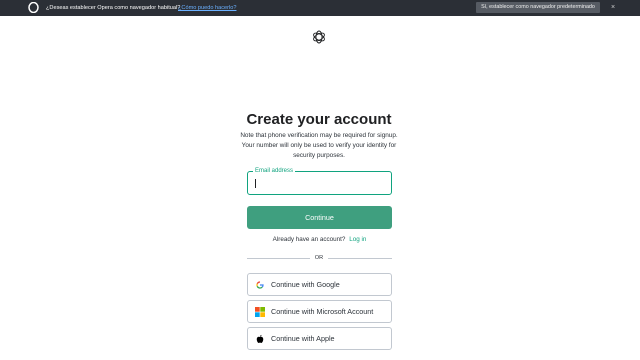 The height and width of the screenshot is (360, 640). I want to click on have-account-row: Already have an account? Log in, so click(319, 239).